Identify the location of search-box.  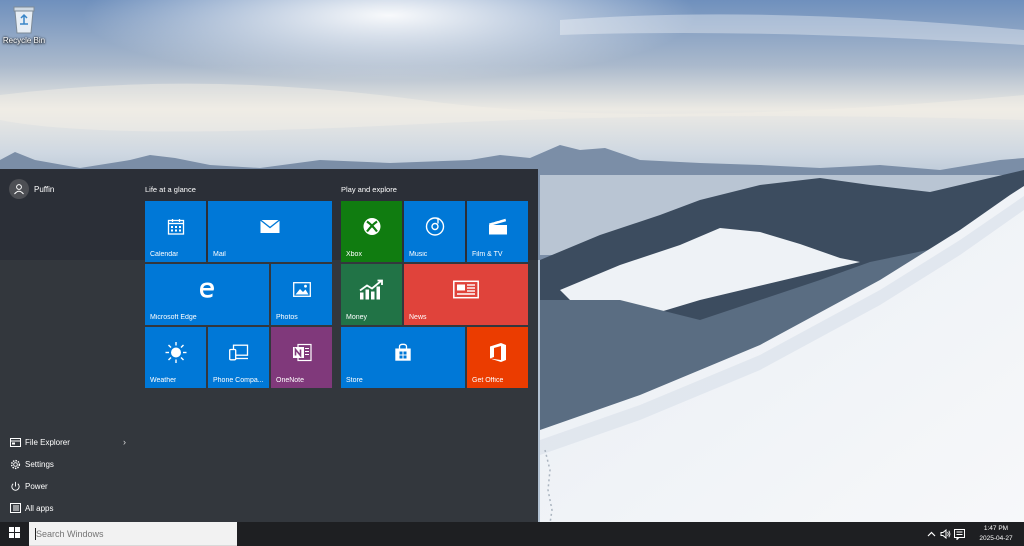
(133, 534).